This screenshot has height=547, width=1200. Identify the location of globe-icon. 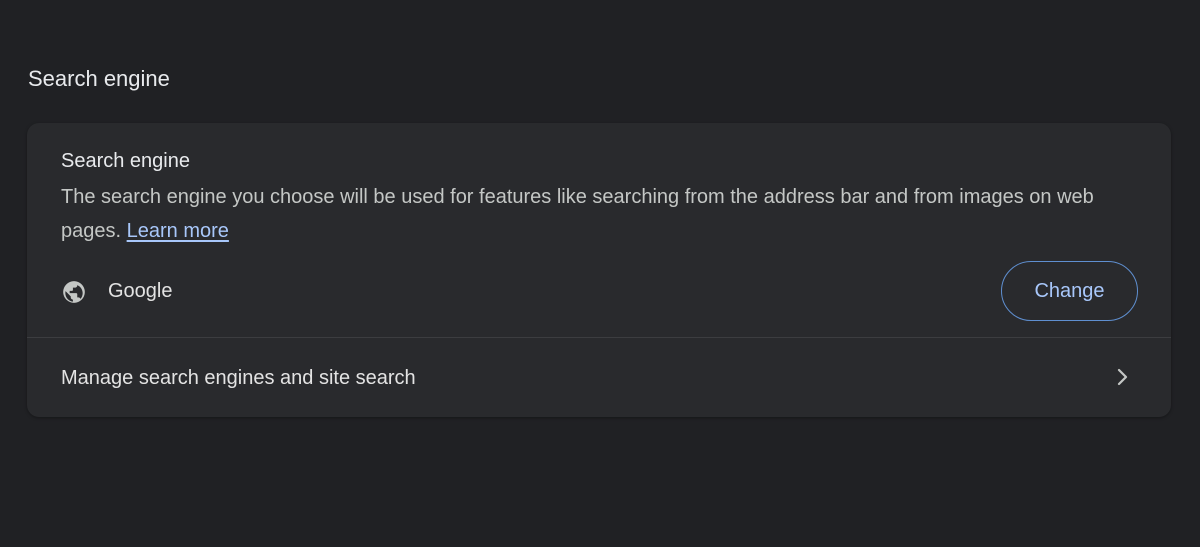
(74, 292).